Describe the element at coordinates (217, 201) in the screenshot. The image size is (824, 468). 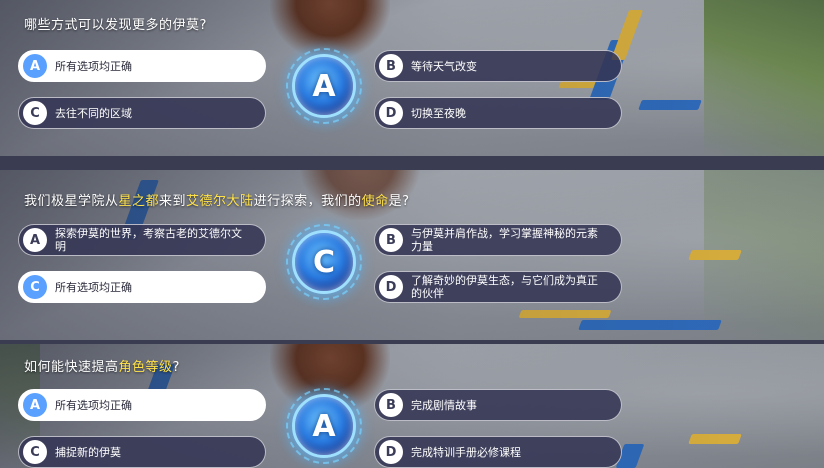
I see `question-text: 我们极星学院从星之都来到艾德尔大陆进行探索，我们的使命是?` at that location.